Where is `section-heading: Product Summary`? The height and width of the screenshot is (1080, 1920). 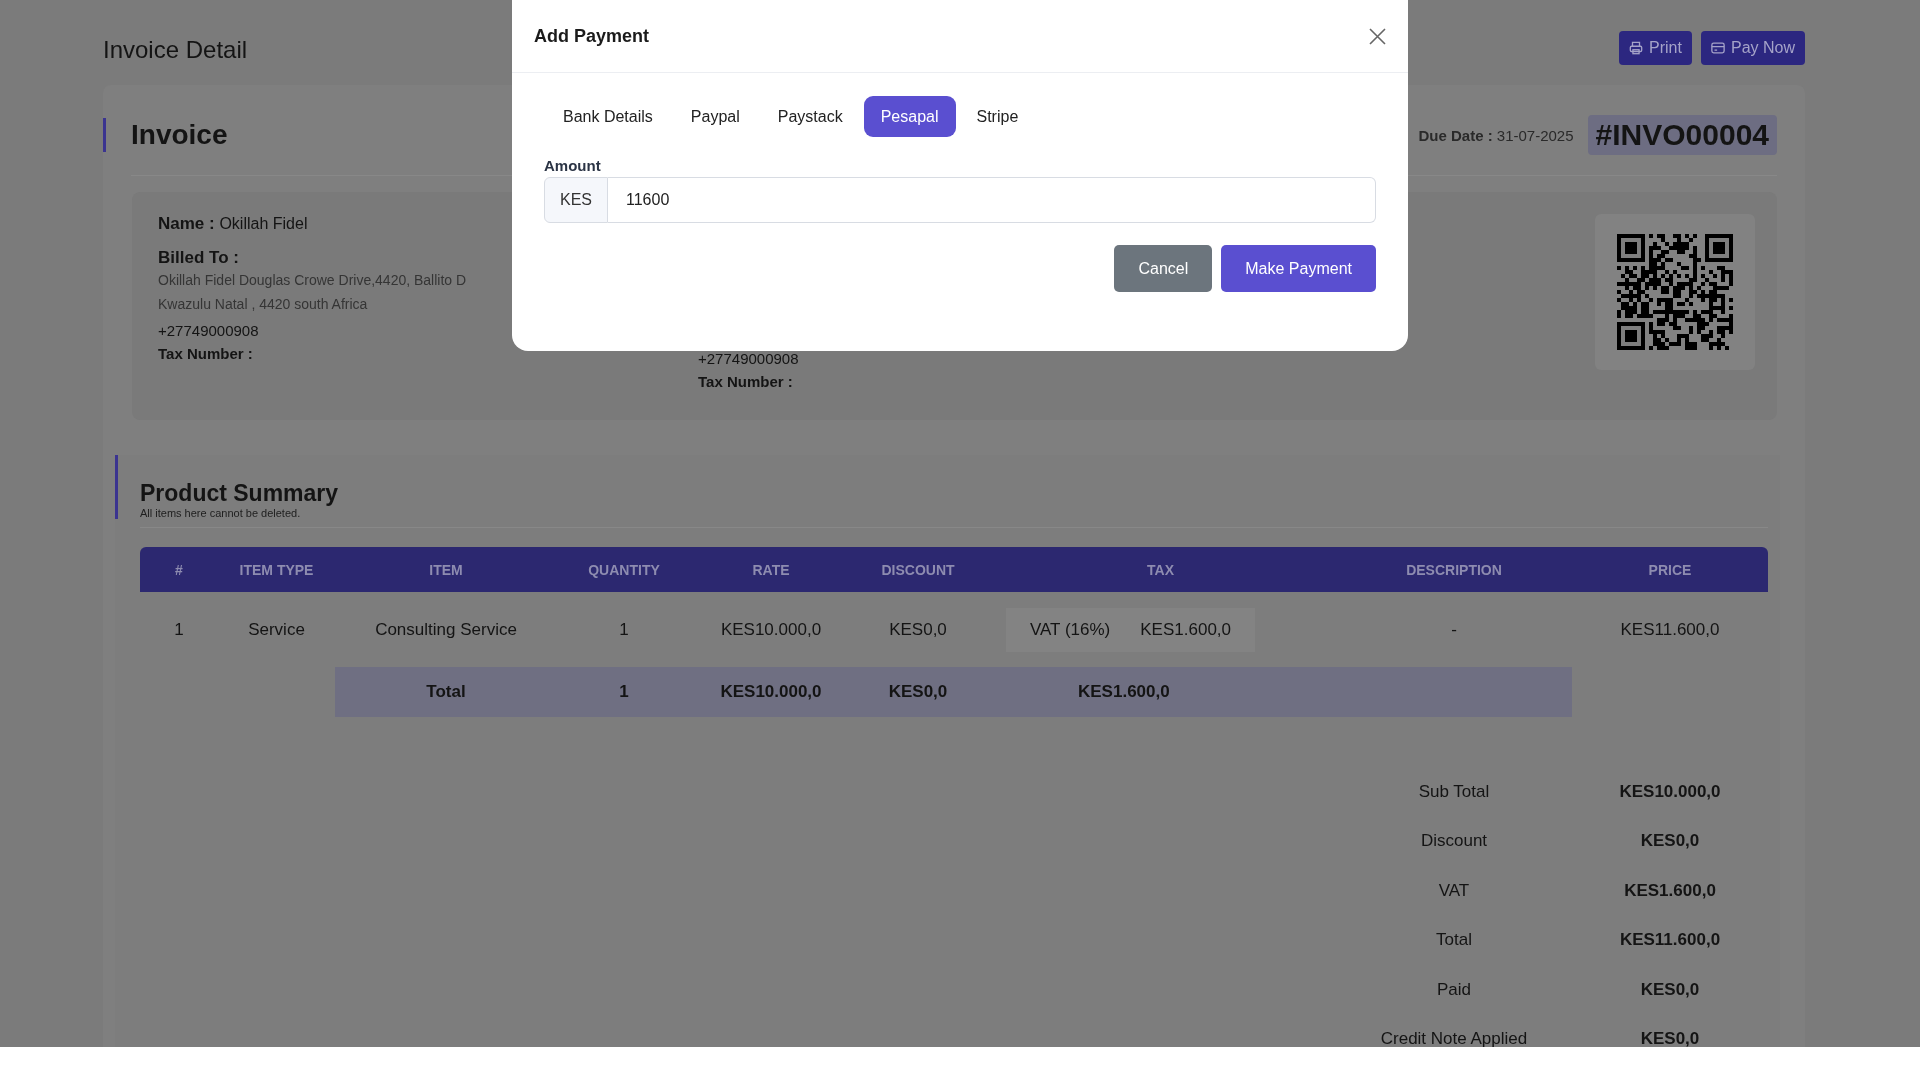
section-heading: Product Summary is located at coordinates (240, 493).